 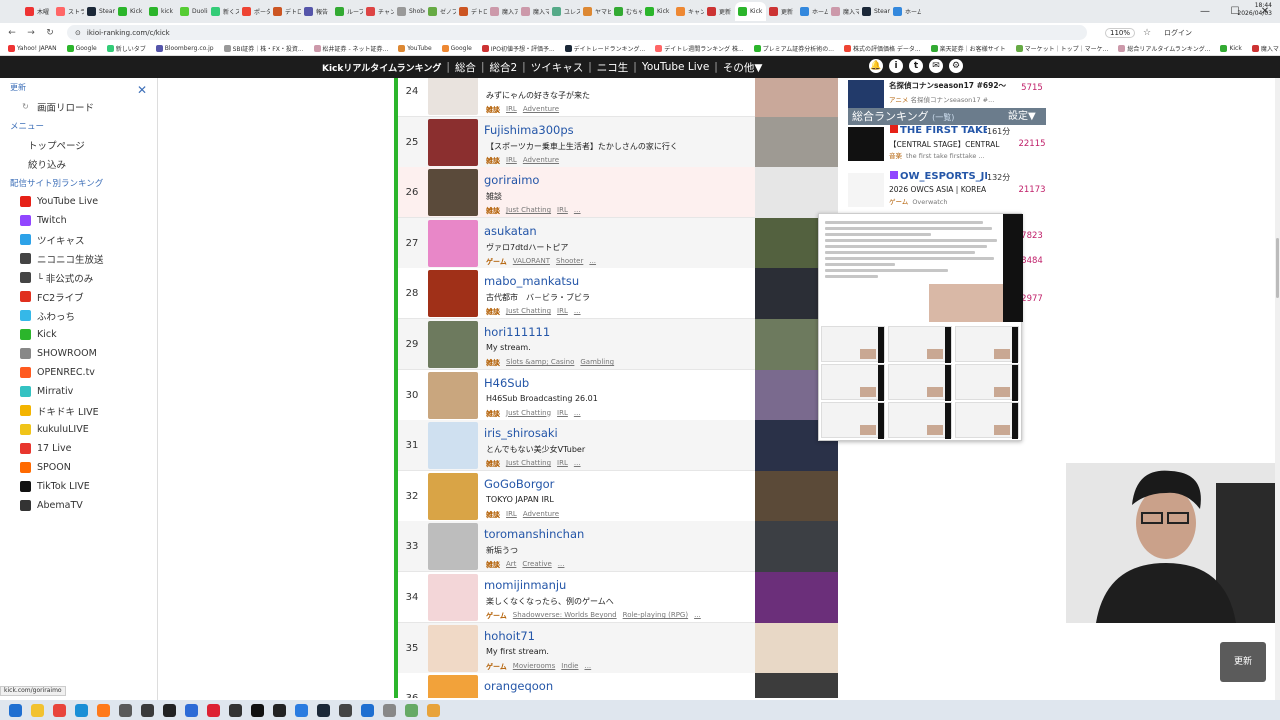 What do you see at coordinates (528, 211) in the screenshot?
I see `tag-link: Just Chatting` at bounding box center [528, 211].